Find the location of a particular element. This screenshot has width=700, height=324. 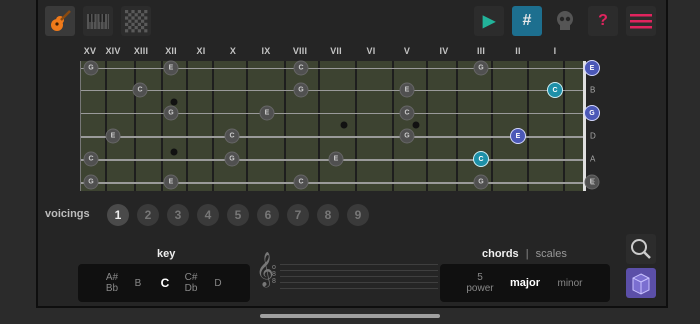

key-option: D is located at coordinates (217, 283).